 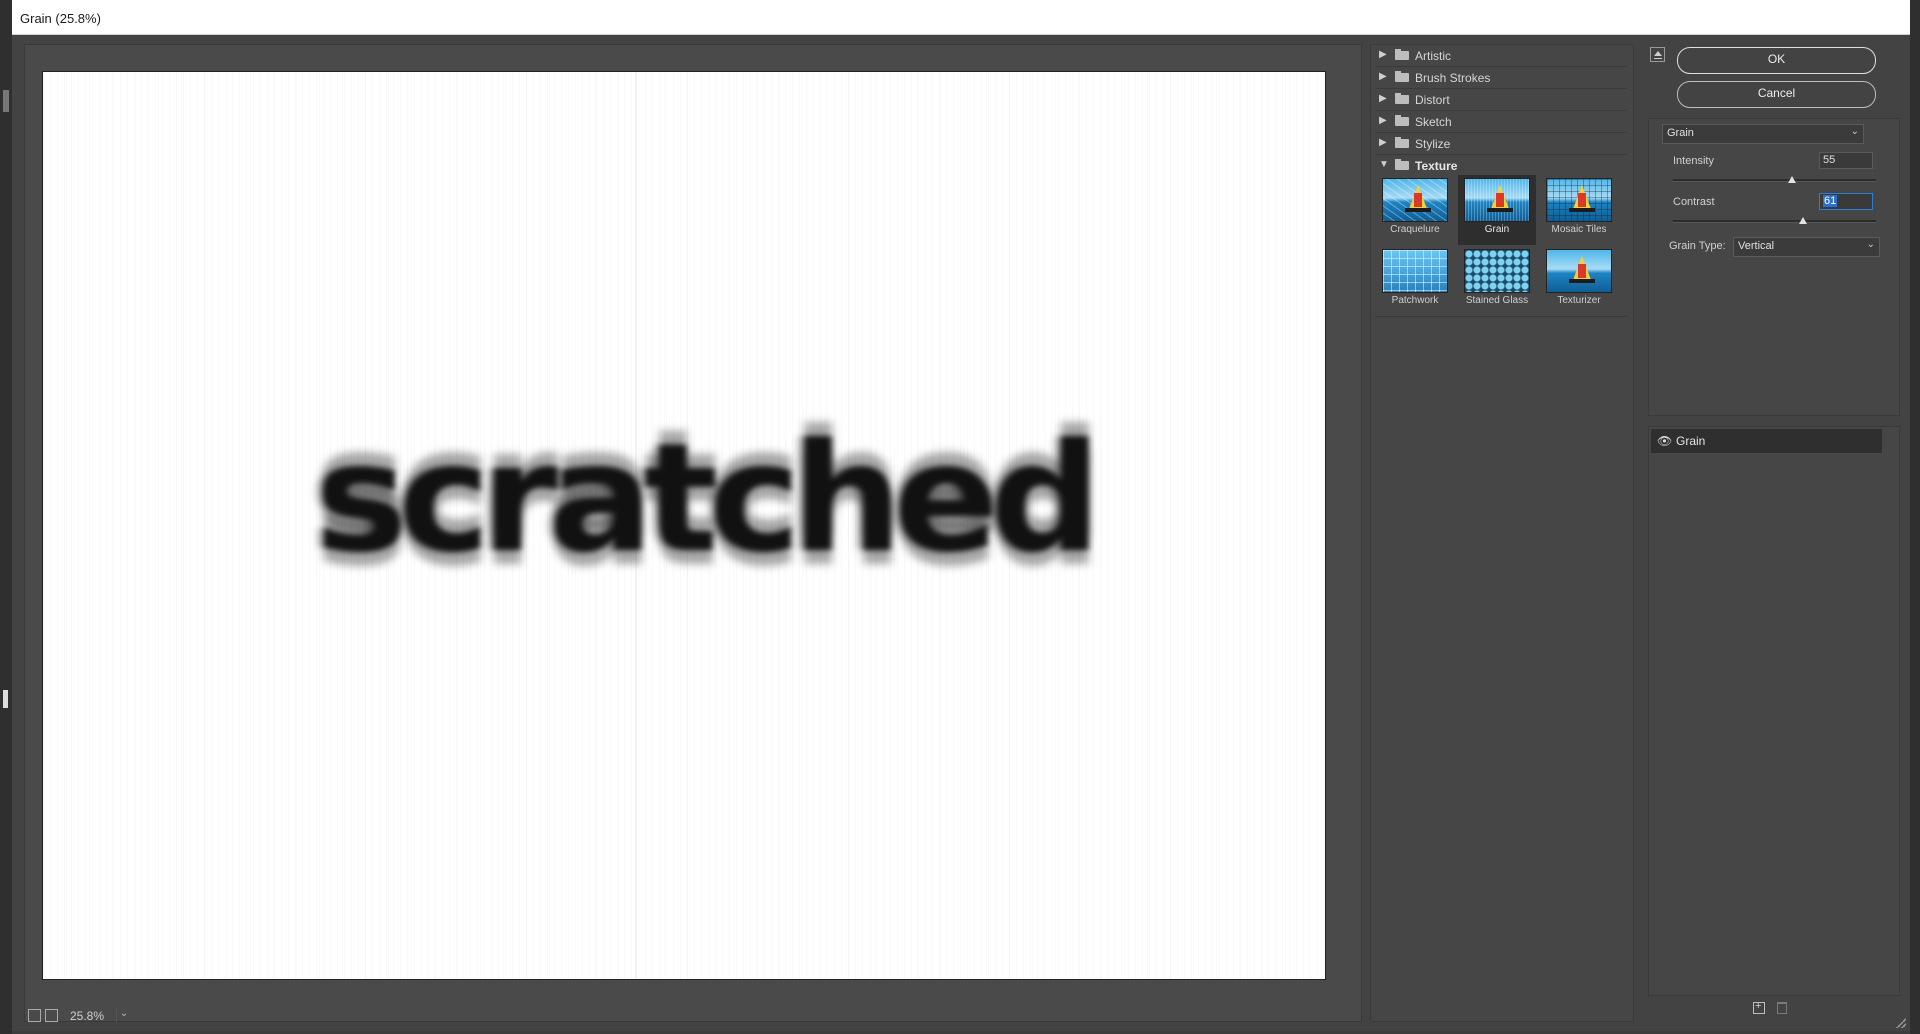 I want to click on category-label: Sketch, so click(x=1433, y=122).